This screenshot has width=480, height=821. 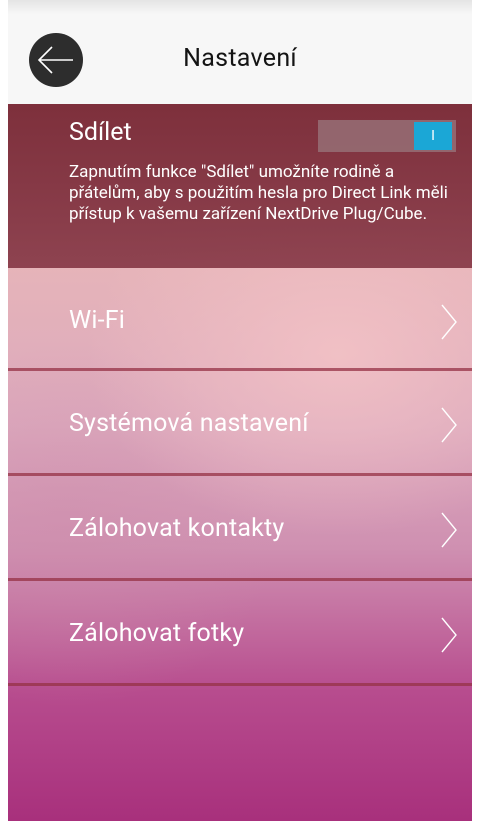 I want to click on share-title: Sdílet, so click(x=100, y=132).